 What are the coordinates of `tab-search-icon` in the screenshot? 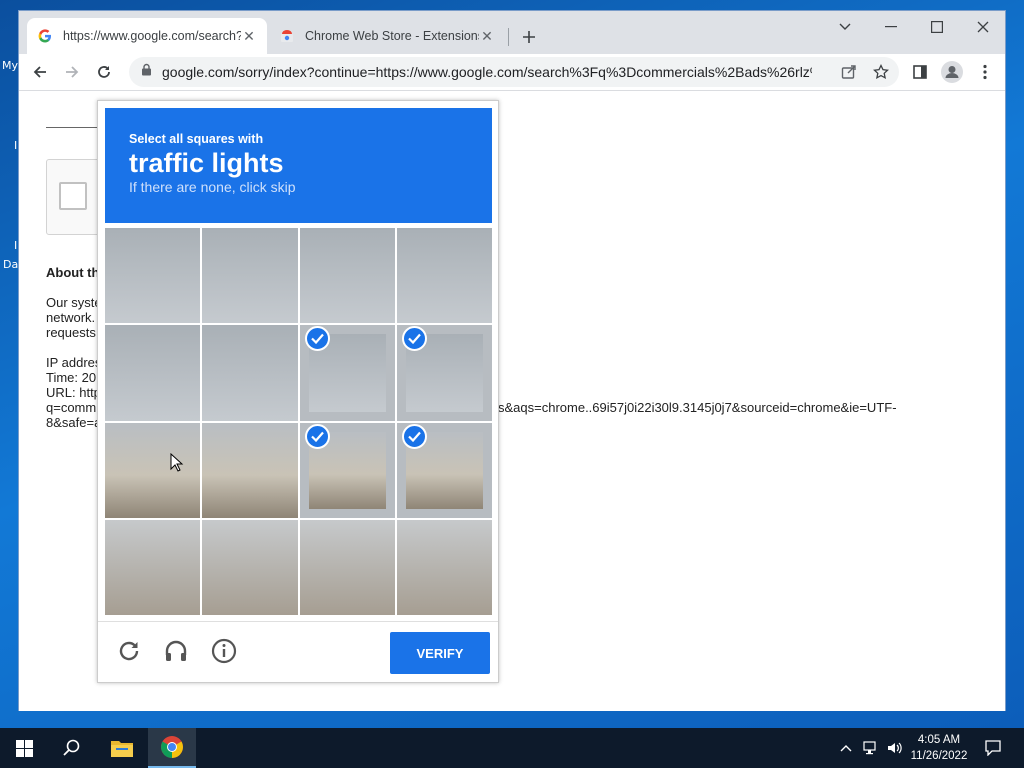 It's located at (845, 27).